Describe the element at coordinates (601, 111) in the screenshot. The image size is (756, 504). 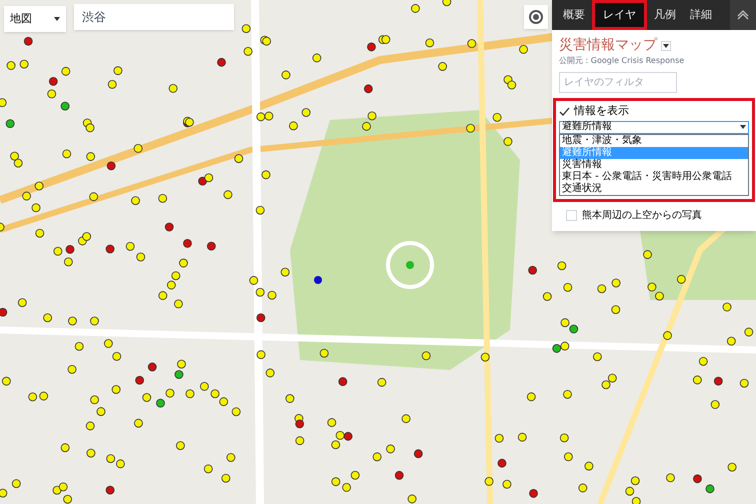
I see `layer-label: 情報を表示` at that location.